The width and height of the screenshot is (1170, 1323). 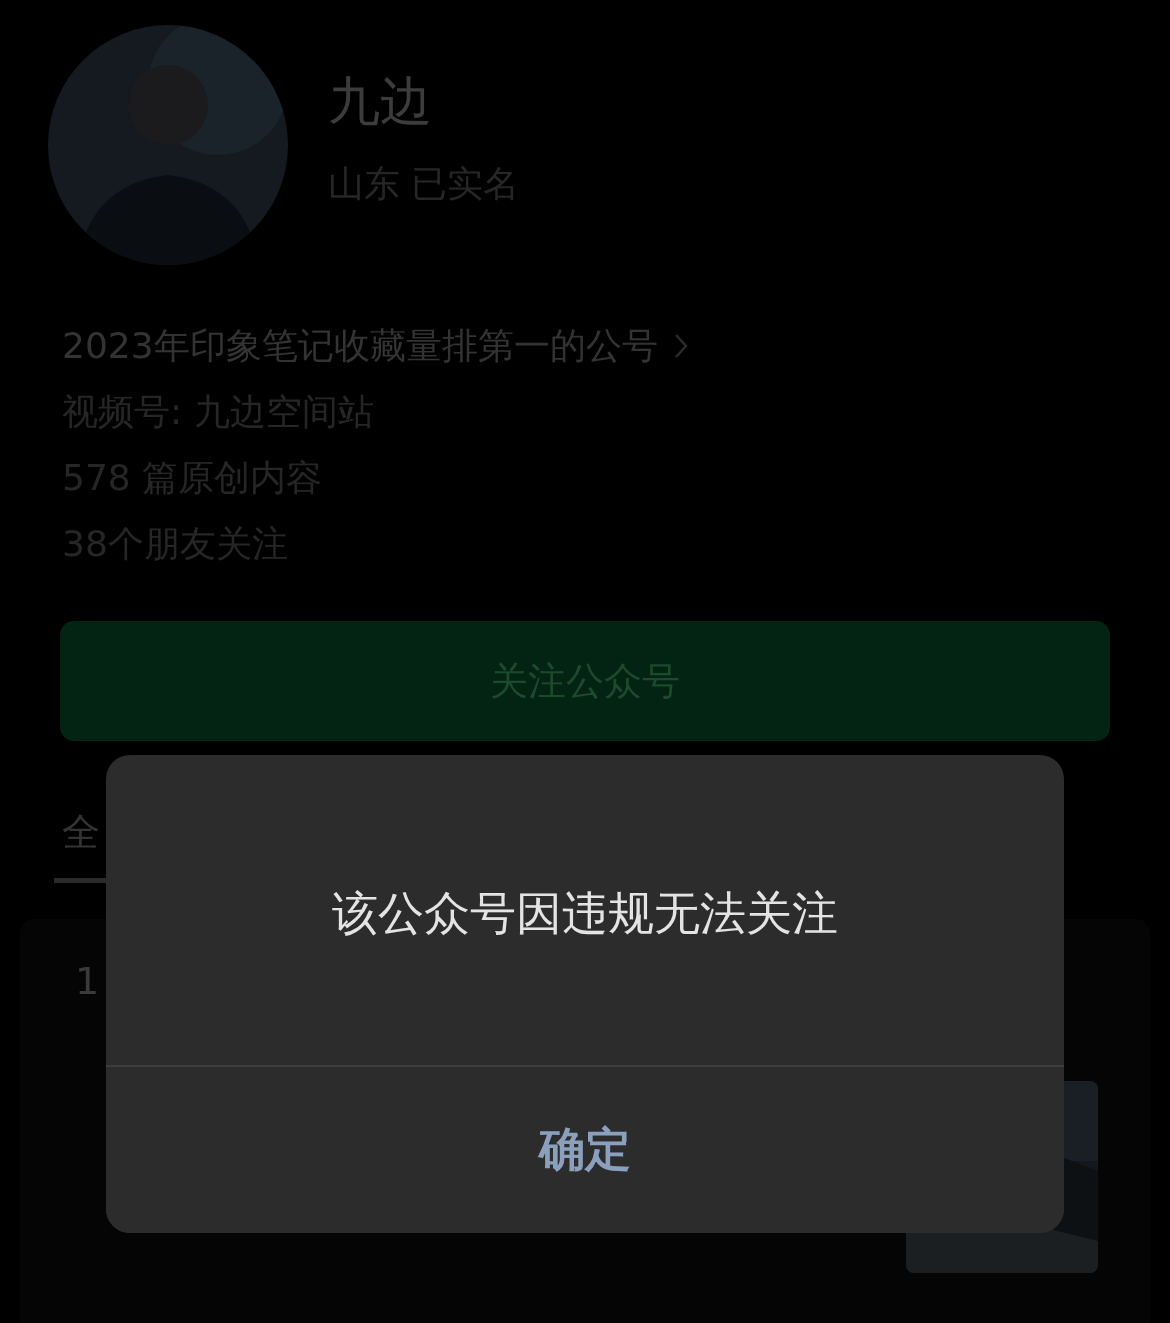 What do you see at coordinates (380, 101) in the screenshot?
I see `account-name: 九边` at bounding box center [380, 101].